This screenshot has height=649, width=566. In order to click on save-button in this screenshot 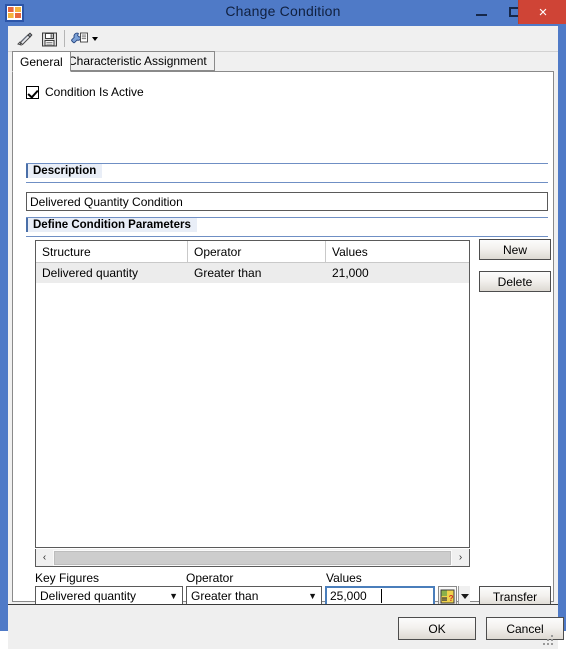, I will do `click(49, 39)`.